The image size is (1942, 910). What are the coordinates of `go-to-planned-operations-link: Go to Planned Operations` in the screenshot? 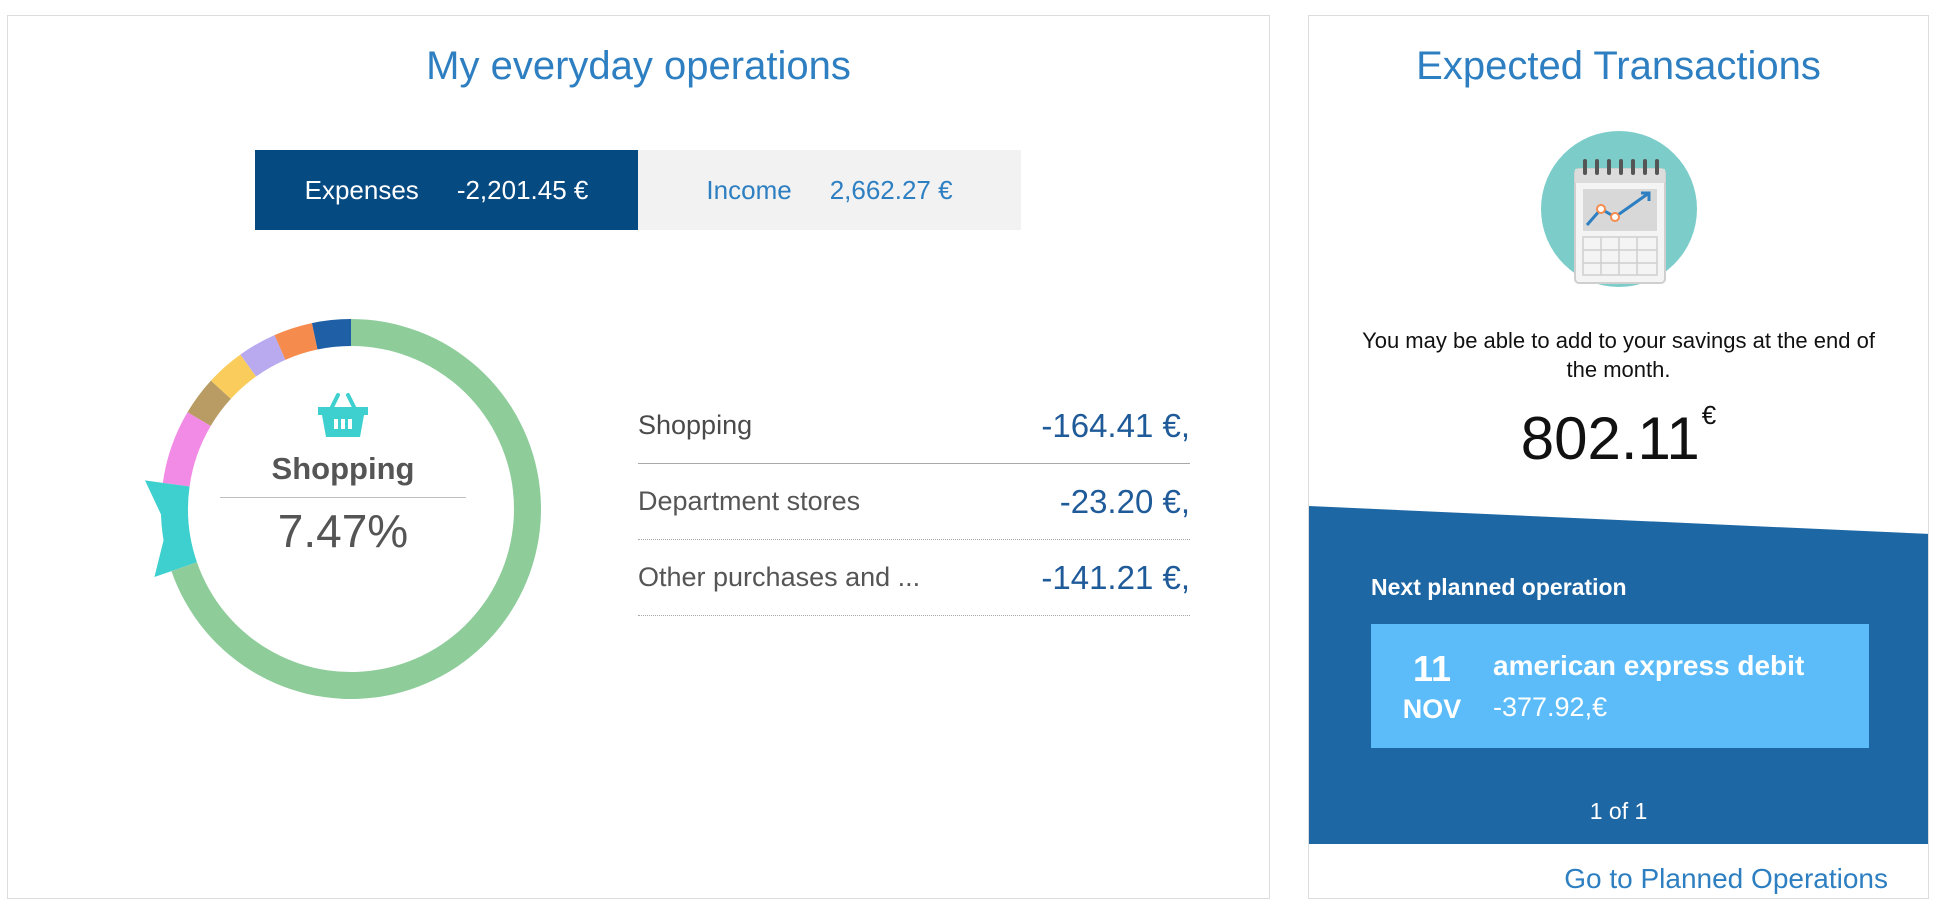 It's located at (1726, 879).